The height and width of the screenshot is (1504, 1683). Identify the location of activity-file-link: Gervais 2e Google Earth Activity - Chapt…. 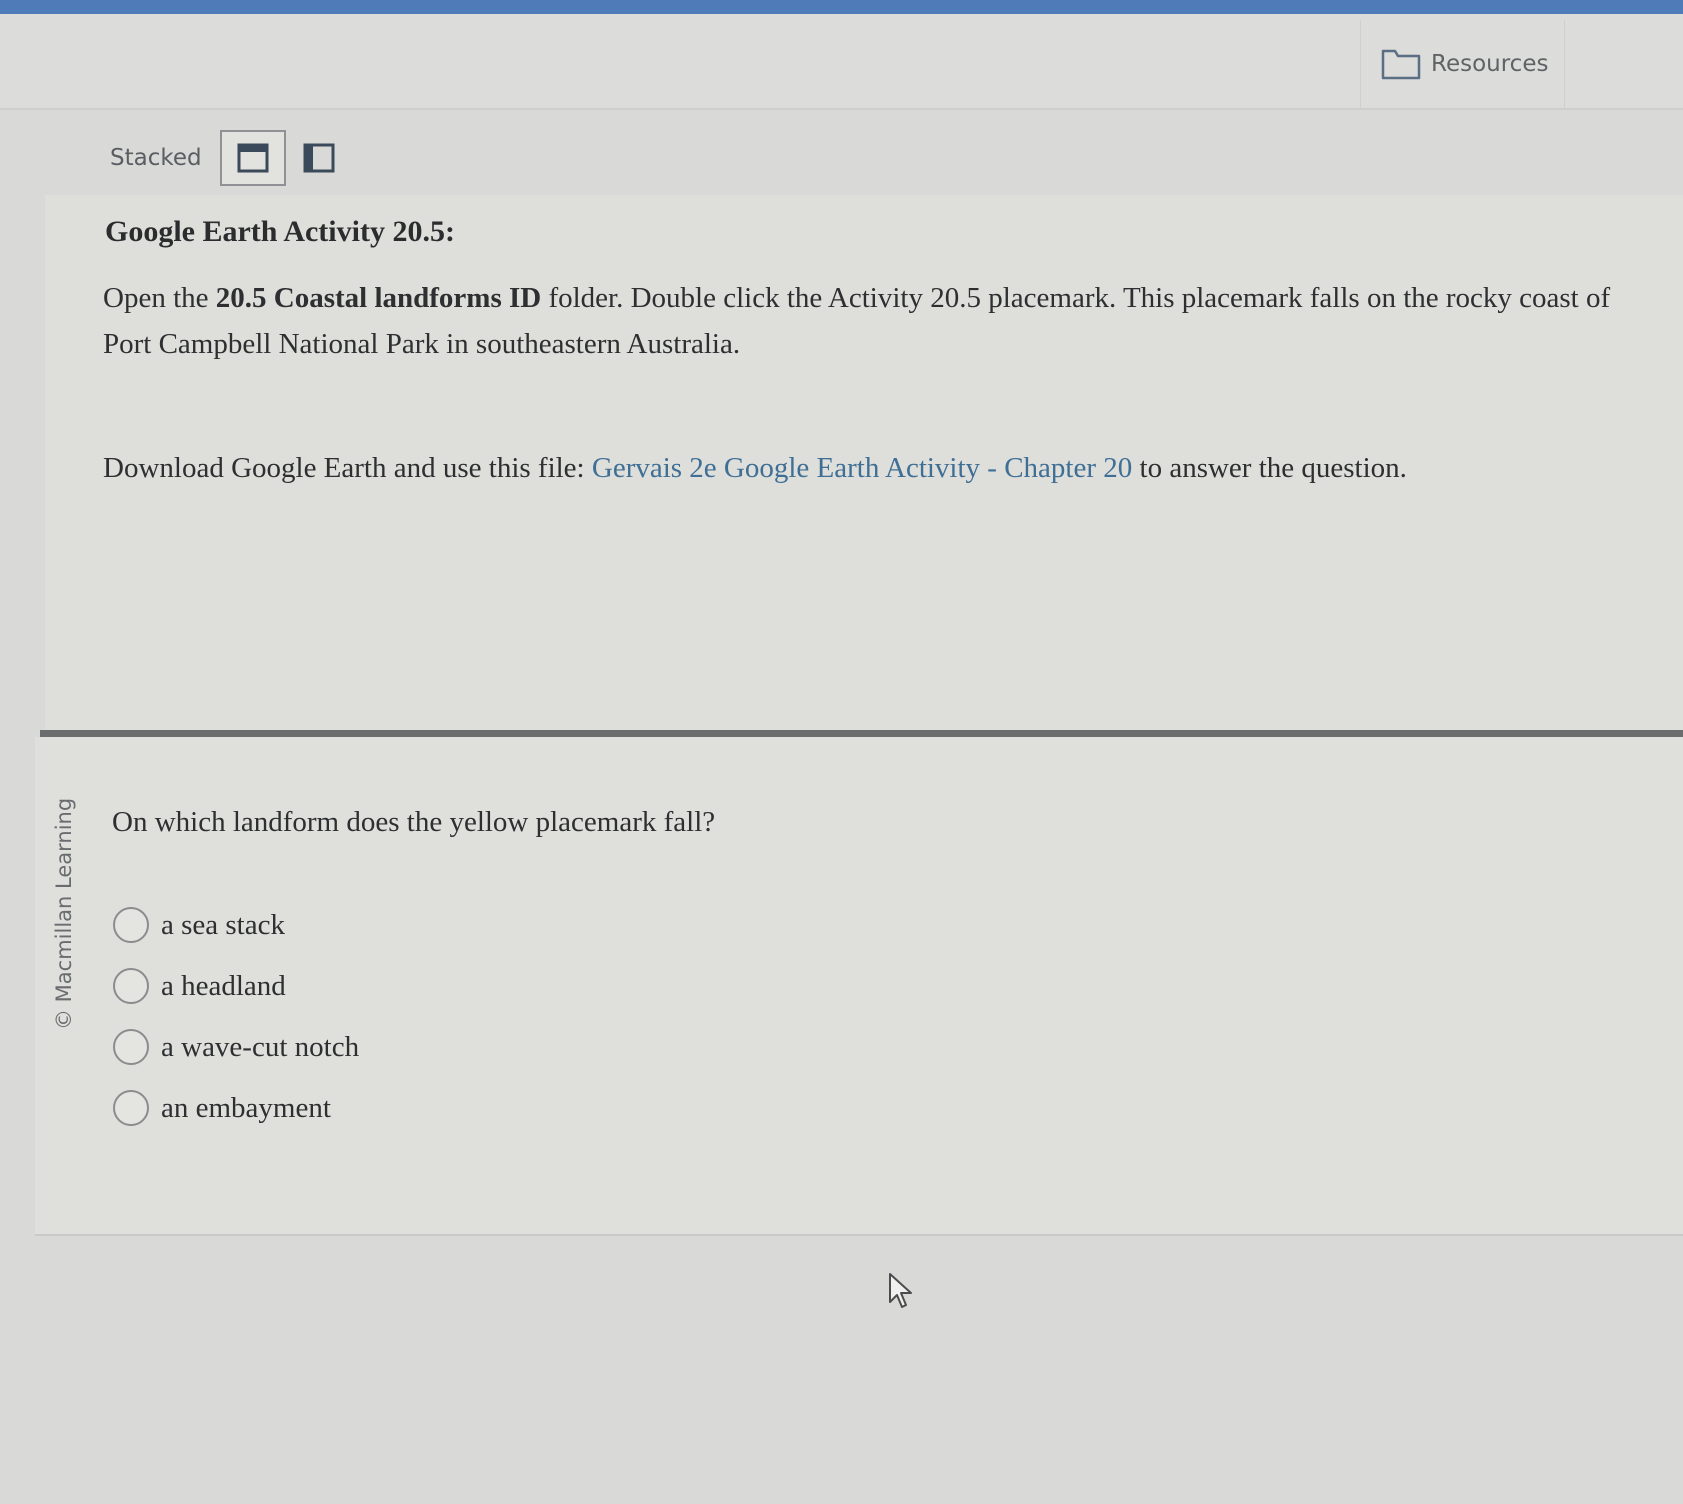
(862, 468).